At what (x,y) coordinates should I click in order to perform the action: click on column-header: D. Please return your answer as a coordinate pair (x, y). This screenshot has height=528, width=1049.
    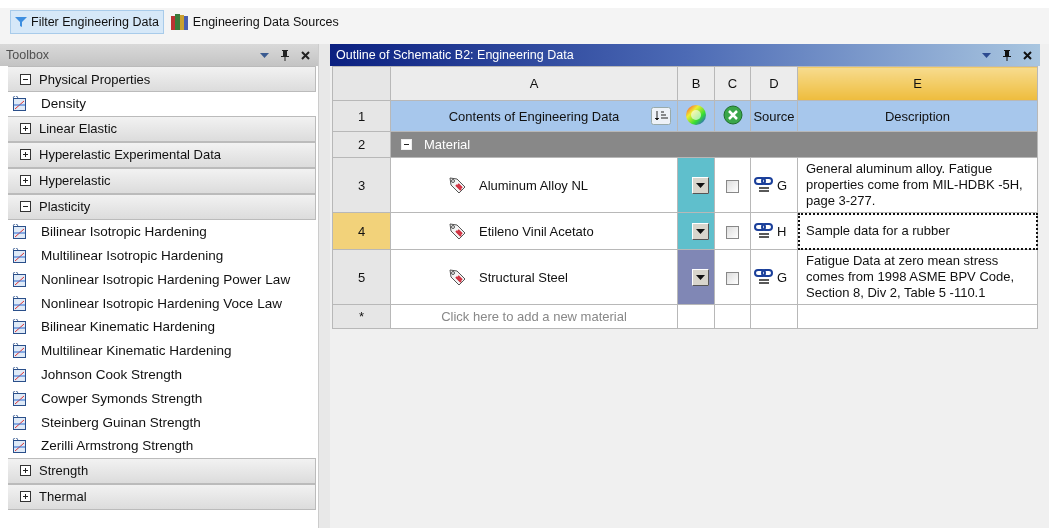
    Looking at the image, I should click on (774, 83).